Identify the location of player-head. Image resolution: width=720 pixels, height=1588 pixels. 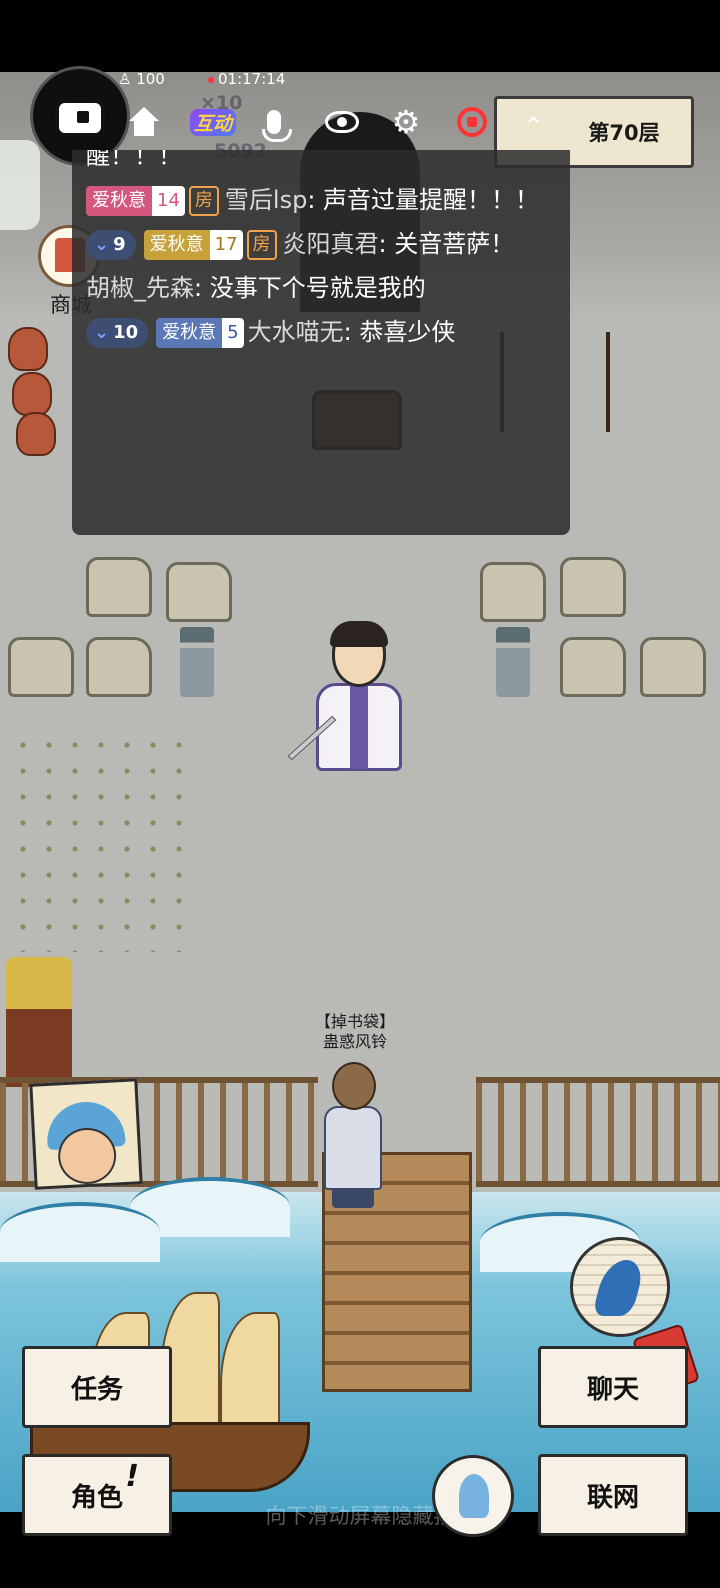
(354, 1086).